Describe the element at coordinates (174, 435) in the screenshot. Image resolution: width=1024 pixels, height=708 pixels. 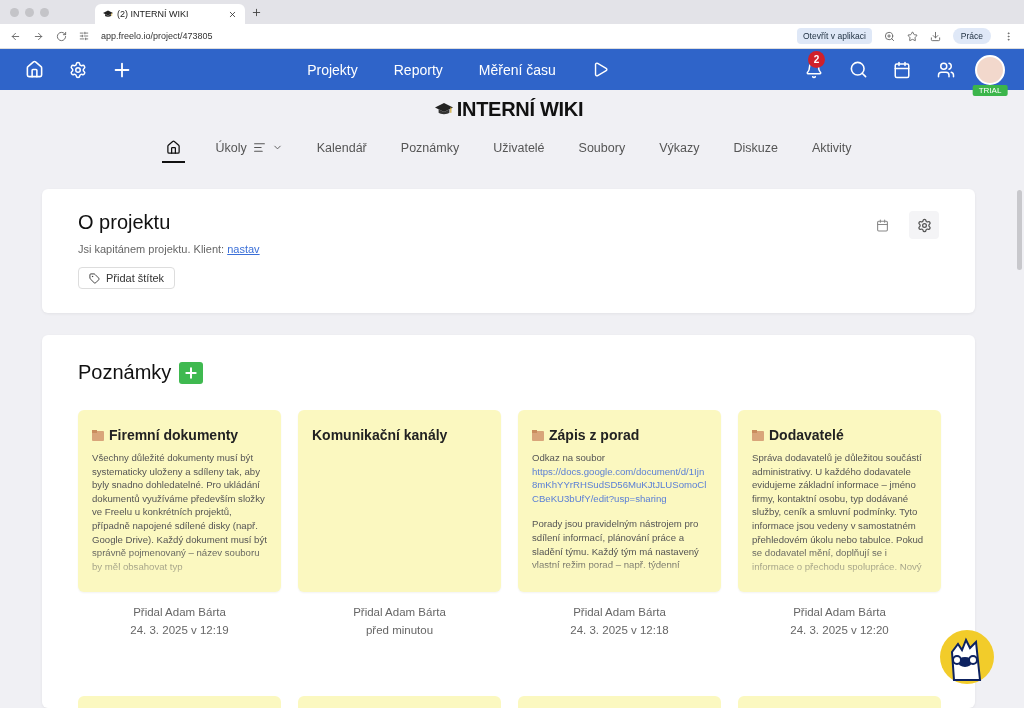
I see `note-title: Firemní dokumenty` at that location.